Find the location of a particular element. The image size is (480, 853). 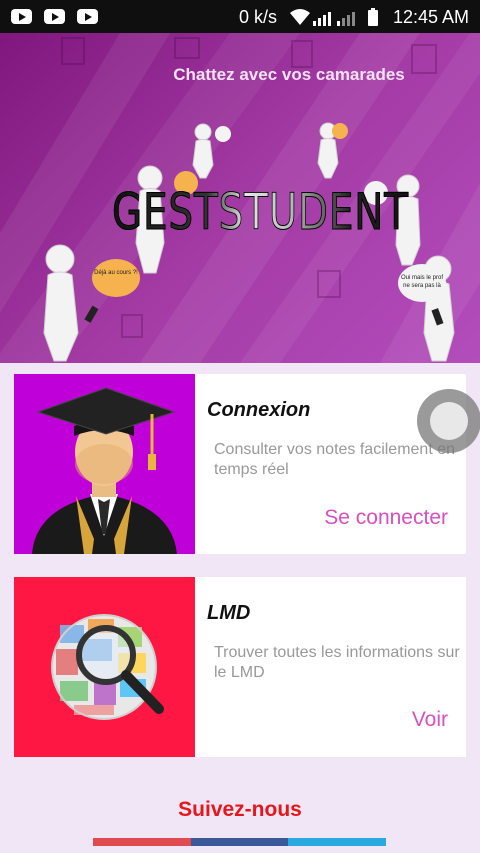

banner-caption: Chattez avec vos camarades is located at coordinates (289, 74).